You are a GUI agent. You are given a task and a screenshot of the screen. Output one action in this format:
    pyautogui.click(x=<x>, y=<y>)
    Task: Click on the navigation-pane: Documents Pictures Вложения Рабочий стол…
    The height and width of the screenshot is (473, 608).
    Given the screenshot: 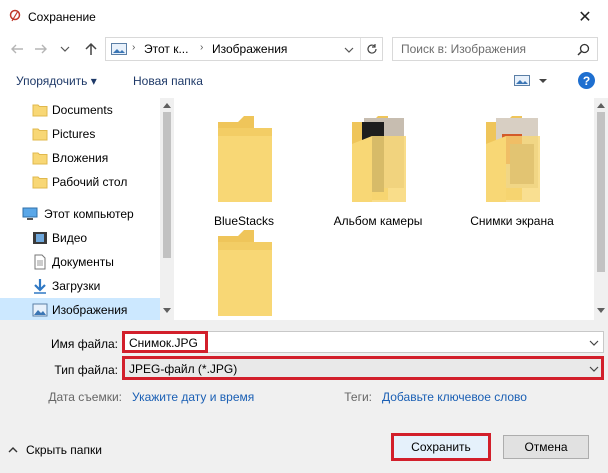 What is the action you would take?
    pyautogui.click(x=87, y=209)
    